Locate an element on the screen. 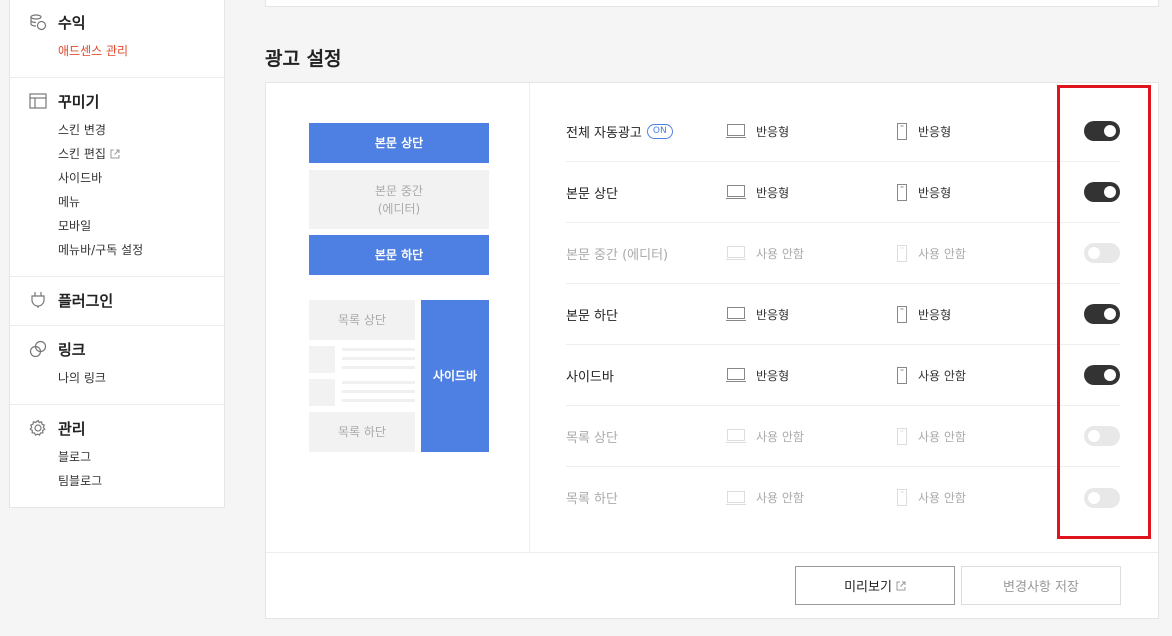 The width and height of the screenshot is (1172, 636). sidebar-heading-manage: 관리 is located at coordinates (126, 428).